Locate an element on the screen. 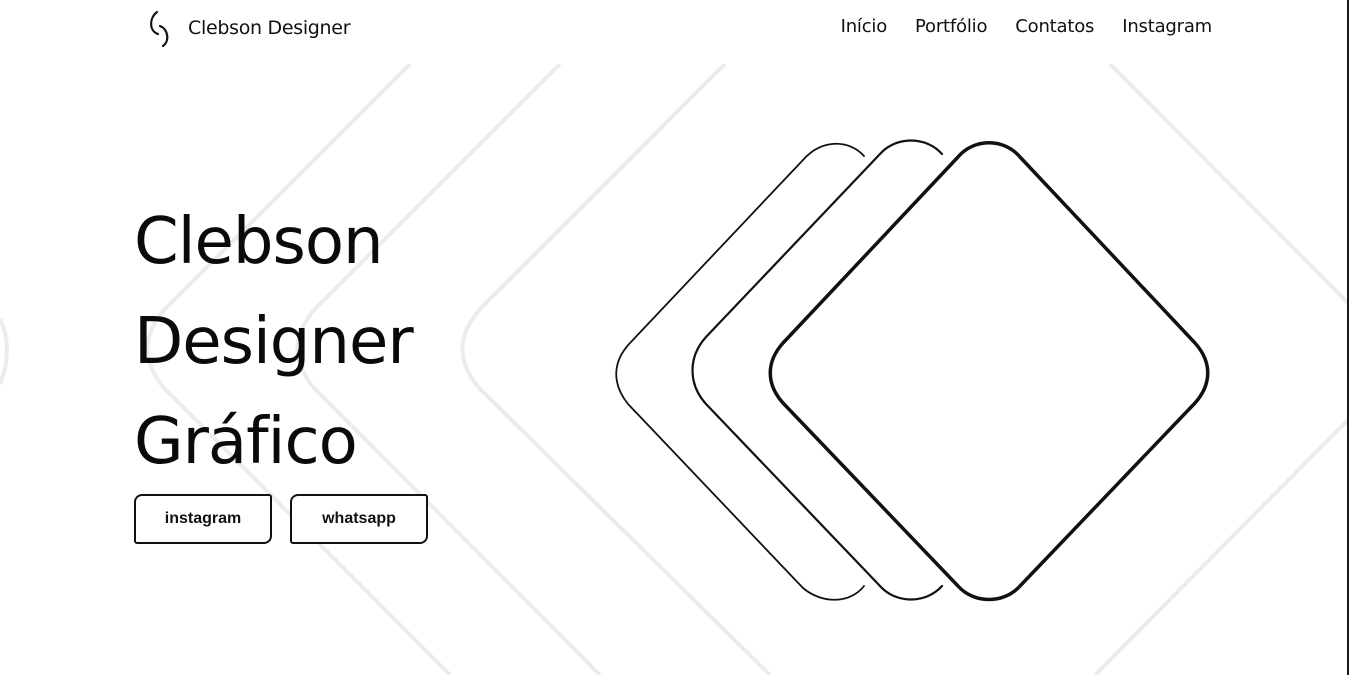 The height and width of the screenshot is (675, 1349). crescent-logo-icon is located at coordinates (159, 28).